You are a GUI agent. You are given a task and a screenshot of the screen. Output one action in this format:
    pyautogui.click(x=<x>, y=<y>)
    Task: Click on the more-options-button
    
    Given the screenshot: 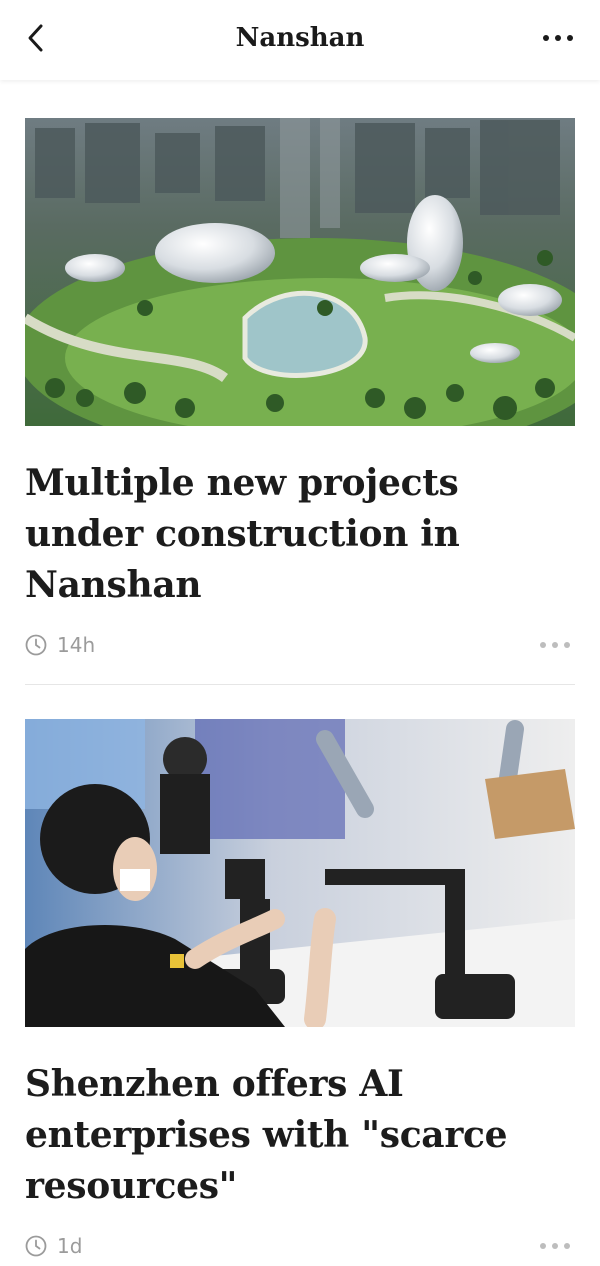 What is the action you would take?
    pyautogui.click(x=558, y=38)
    